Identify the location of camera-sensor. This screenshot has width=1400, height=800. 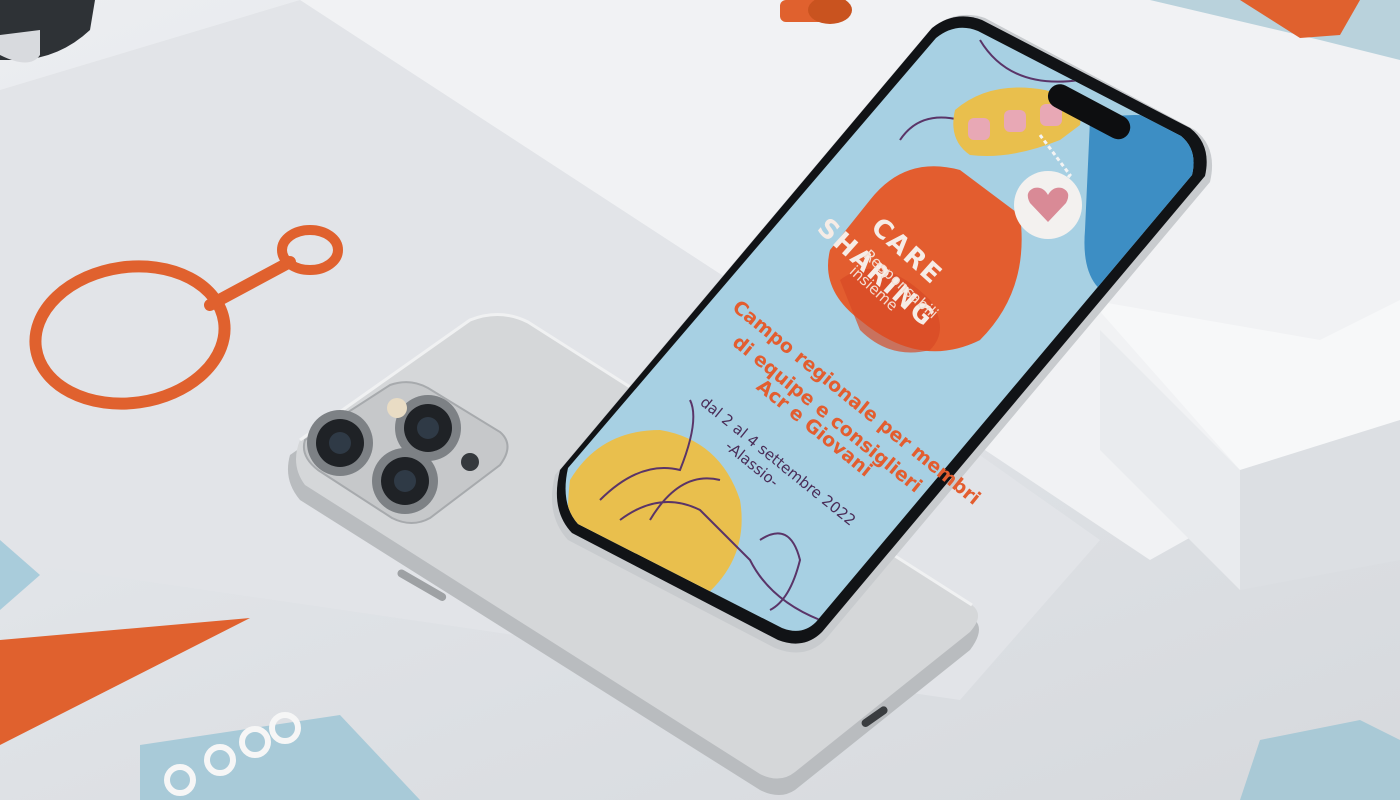
(470, 462).